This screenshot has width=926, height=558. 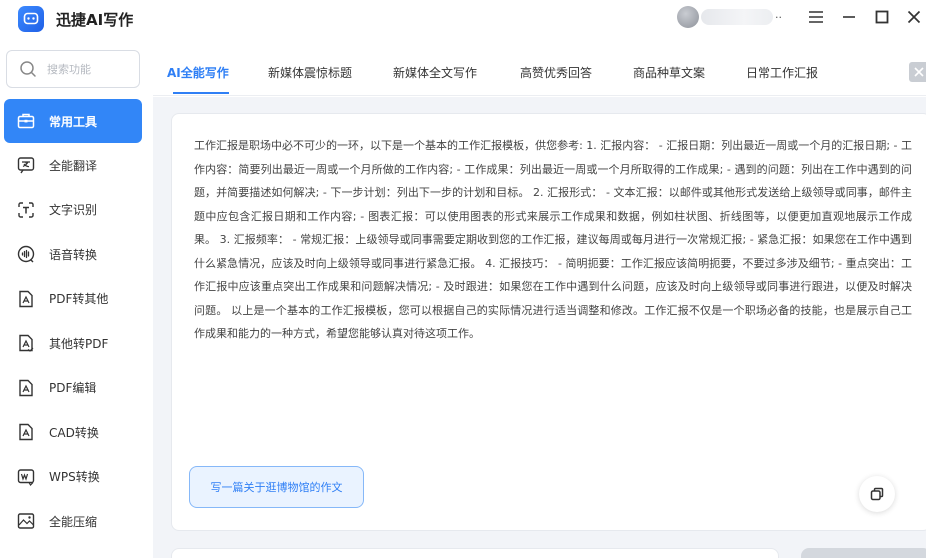 I want to click on sidebar-item-ocr: 文字识别, so click(x=73, y=210).